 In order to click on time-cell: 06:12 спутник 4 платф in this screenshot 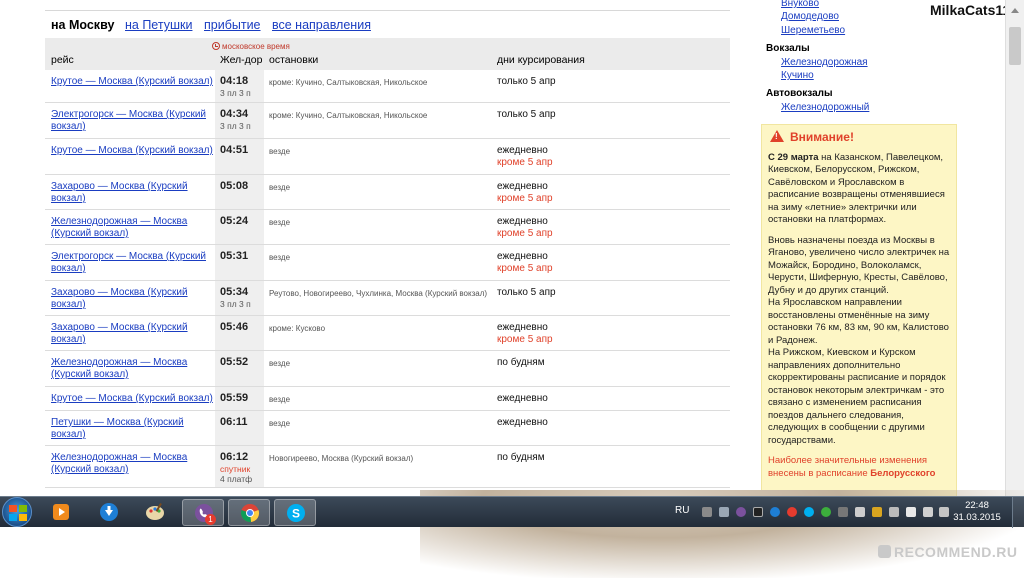, I will do `click(239, 466)`.